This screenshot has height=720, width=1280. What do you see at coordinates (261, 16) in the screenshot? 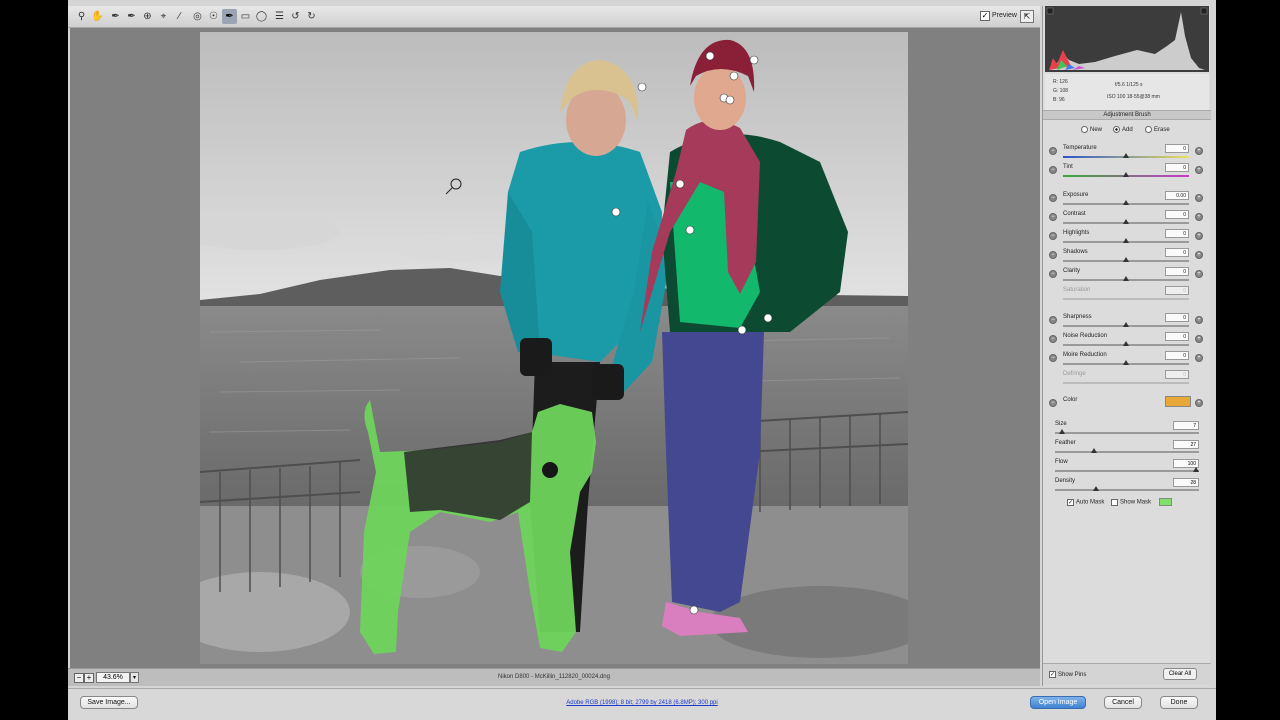
I see `radial-filter-tool-icon: ◯` at bounding box center [261, 16].